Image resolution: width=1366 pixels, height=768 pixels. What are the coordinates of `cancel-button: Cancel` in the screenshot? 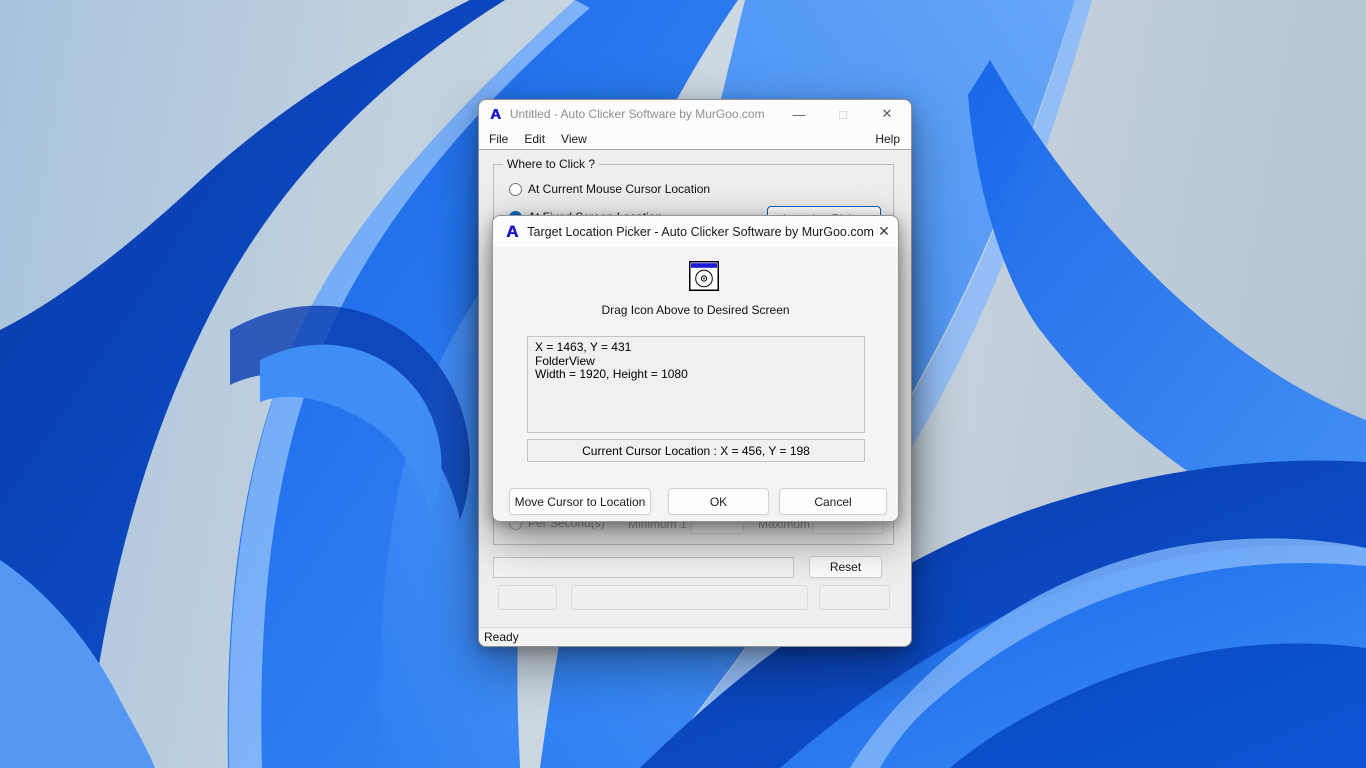 It's located at (833, 501).